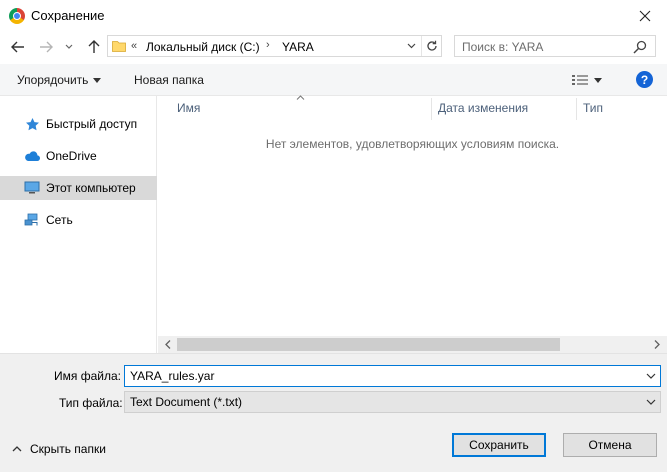 The height and width of the screenshot is (472, 667). I want to click on recent-locations-button, so click(69, 47).